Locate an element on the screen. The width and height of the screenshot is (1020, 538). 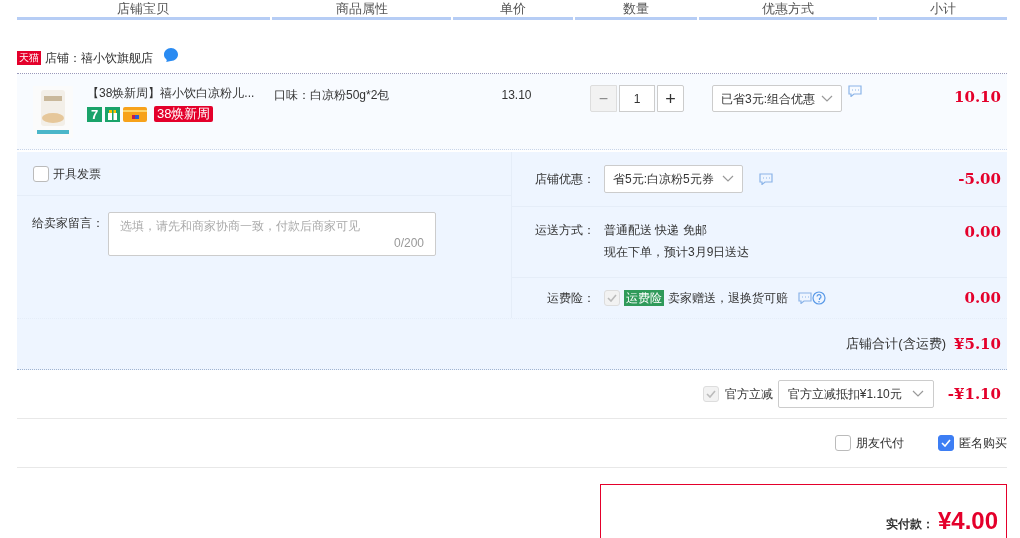
column-header: 店铺宝贝 is located at coordinates (143, 10).